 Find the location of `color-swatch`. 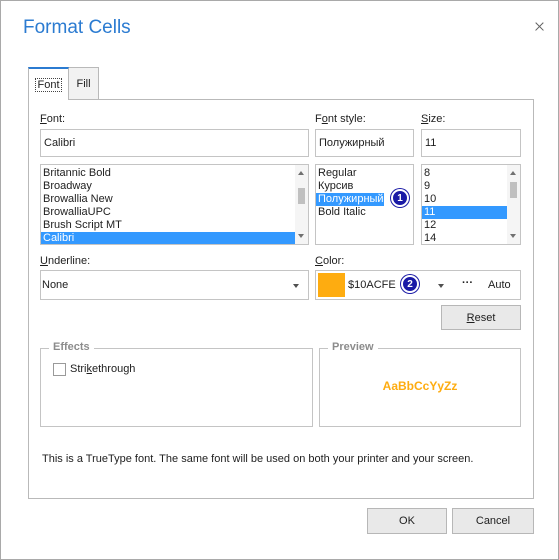

color-swatch is located at coordinates (331, 285).